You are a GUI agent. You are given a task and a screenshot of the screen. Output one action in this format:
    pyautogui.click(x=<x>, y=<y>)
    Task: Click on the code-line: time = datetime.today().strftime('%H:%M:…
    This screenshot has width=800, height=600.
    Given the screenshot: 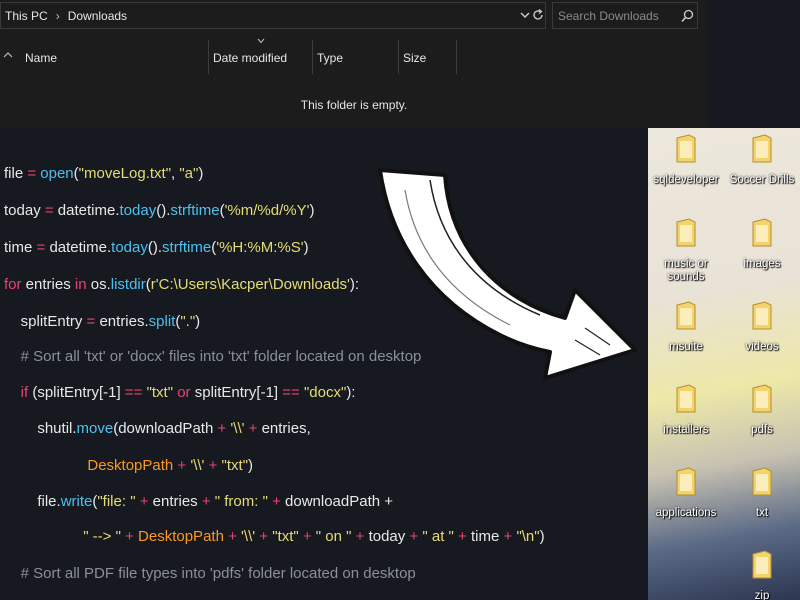 What is the action you would take?
    pyautogui.click(x=156, y=247)
    